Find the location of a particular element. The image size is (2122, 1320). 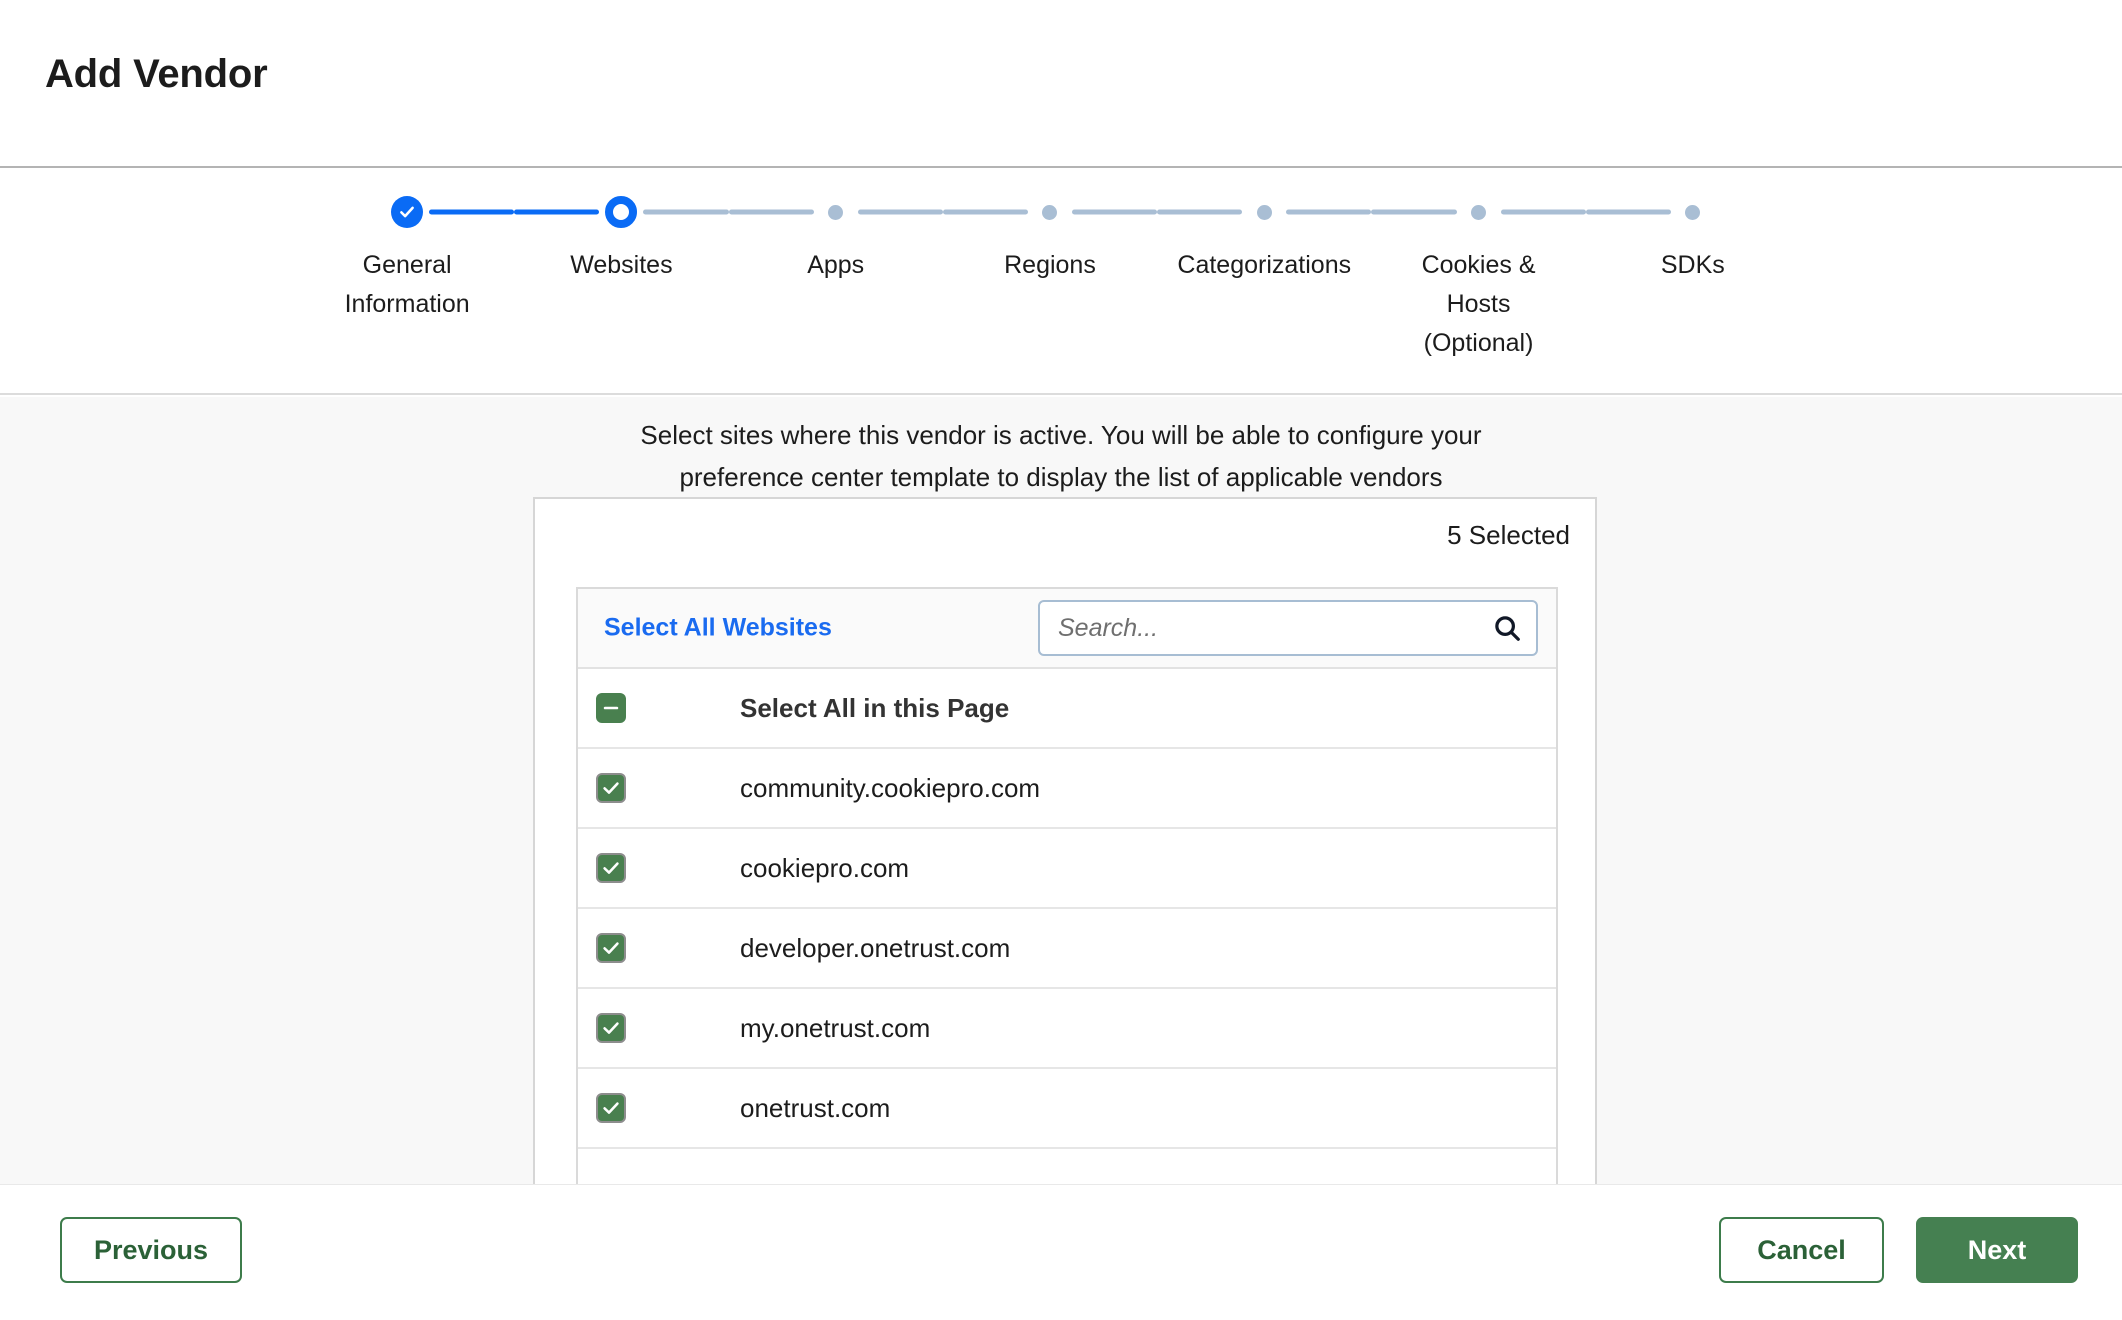

step-active-indicator is located at coordinates (621, 212).